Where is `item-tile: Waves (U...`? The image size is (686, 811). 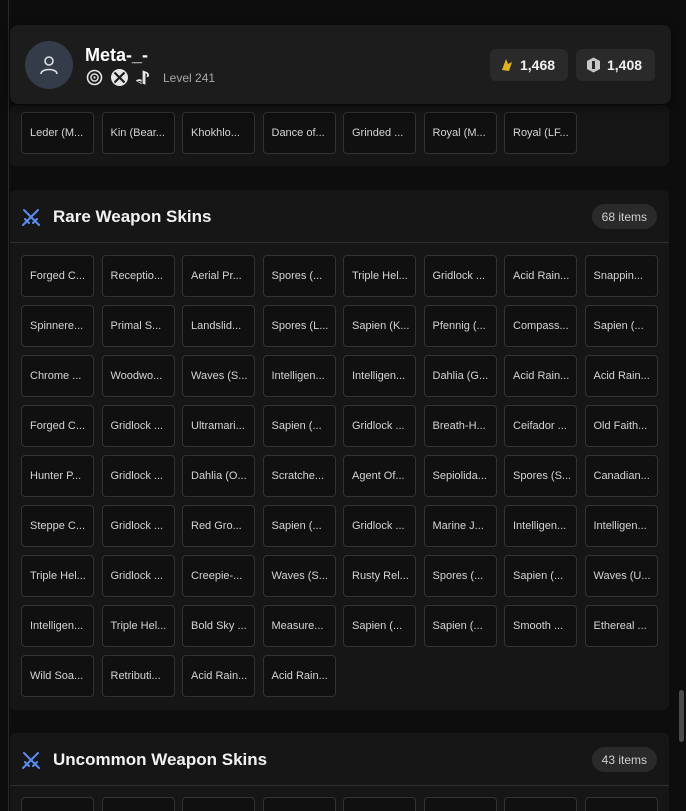
item-tile: Waves (U... is located at coordinates (621, 576).